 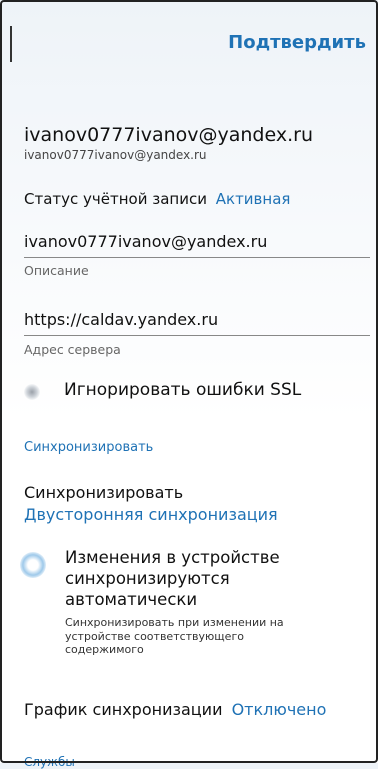 What do you see at coordinates (196, 492) in the screenshot?
I see `sync-mode-label: Синхронизировать` at bounding box center [196, 492].